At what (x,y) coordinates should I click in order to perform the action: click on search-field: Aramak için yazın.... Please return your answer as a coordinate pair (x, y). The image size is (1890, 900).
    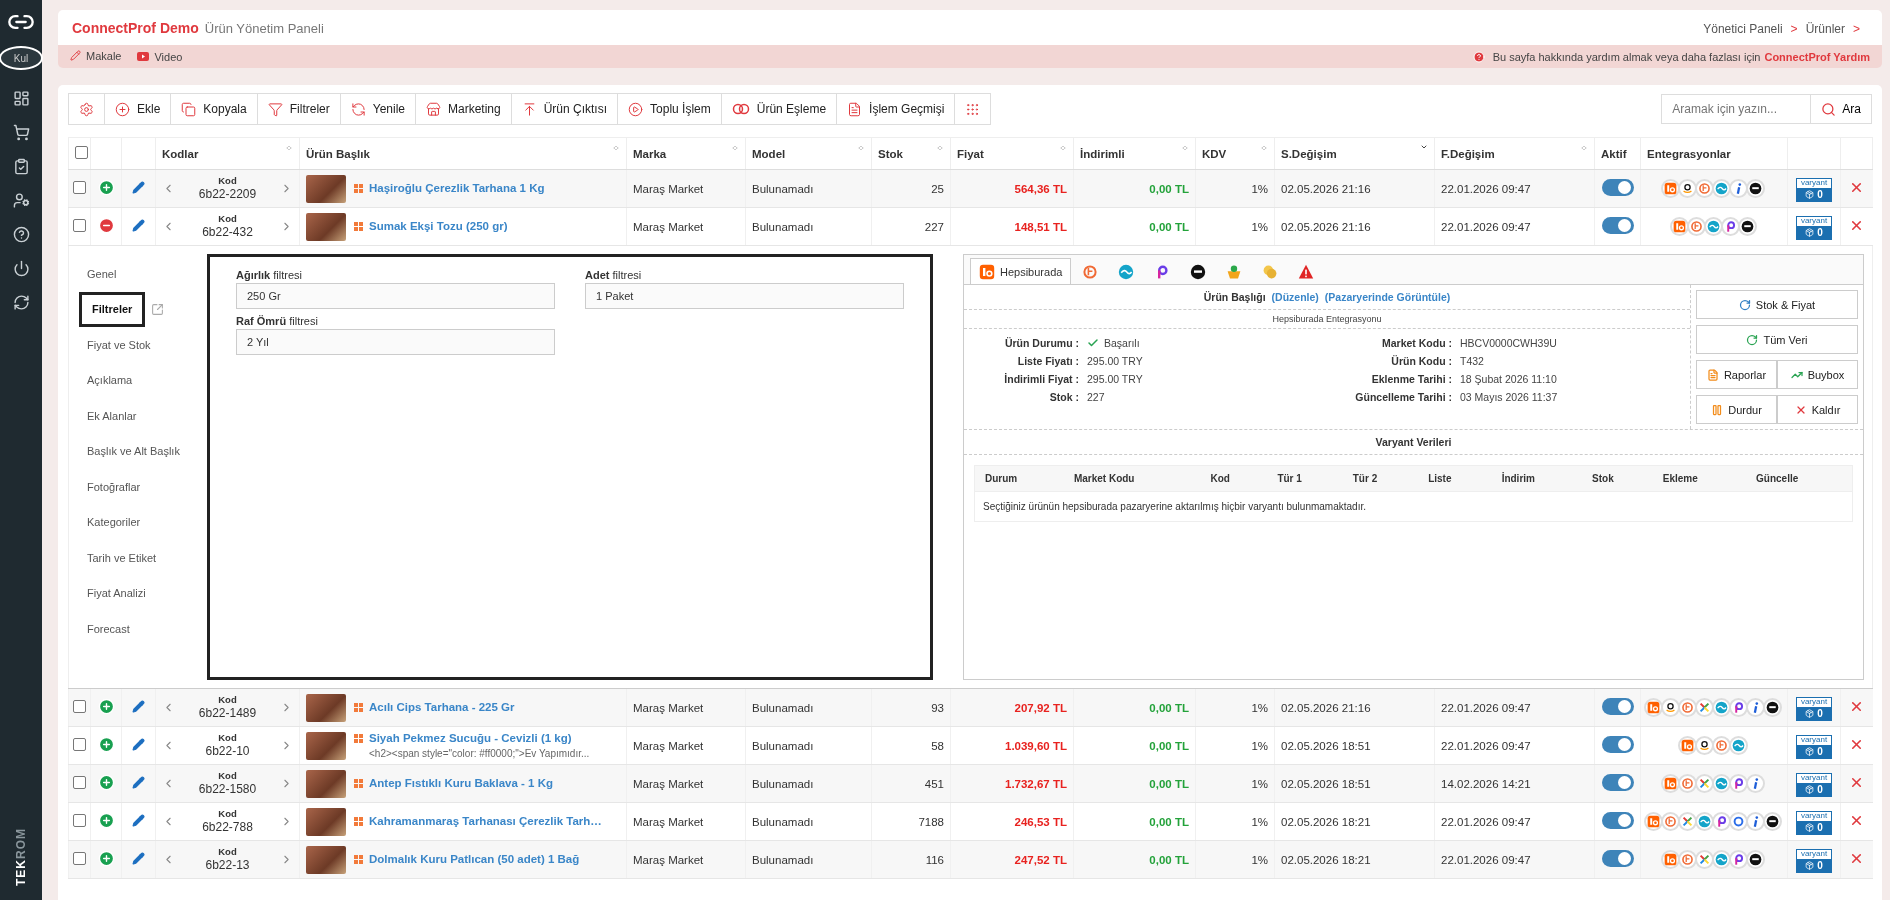
    Looking at the image, I should click on (1736, 109).